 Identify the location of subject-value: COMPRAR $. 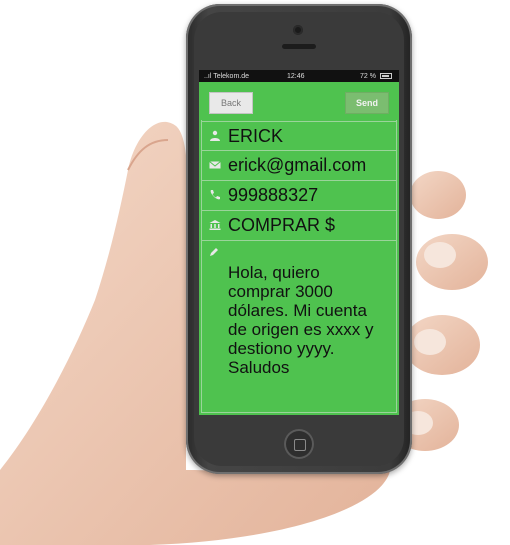
(282, 225).